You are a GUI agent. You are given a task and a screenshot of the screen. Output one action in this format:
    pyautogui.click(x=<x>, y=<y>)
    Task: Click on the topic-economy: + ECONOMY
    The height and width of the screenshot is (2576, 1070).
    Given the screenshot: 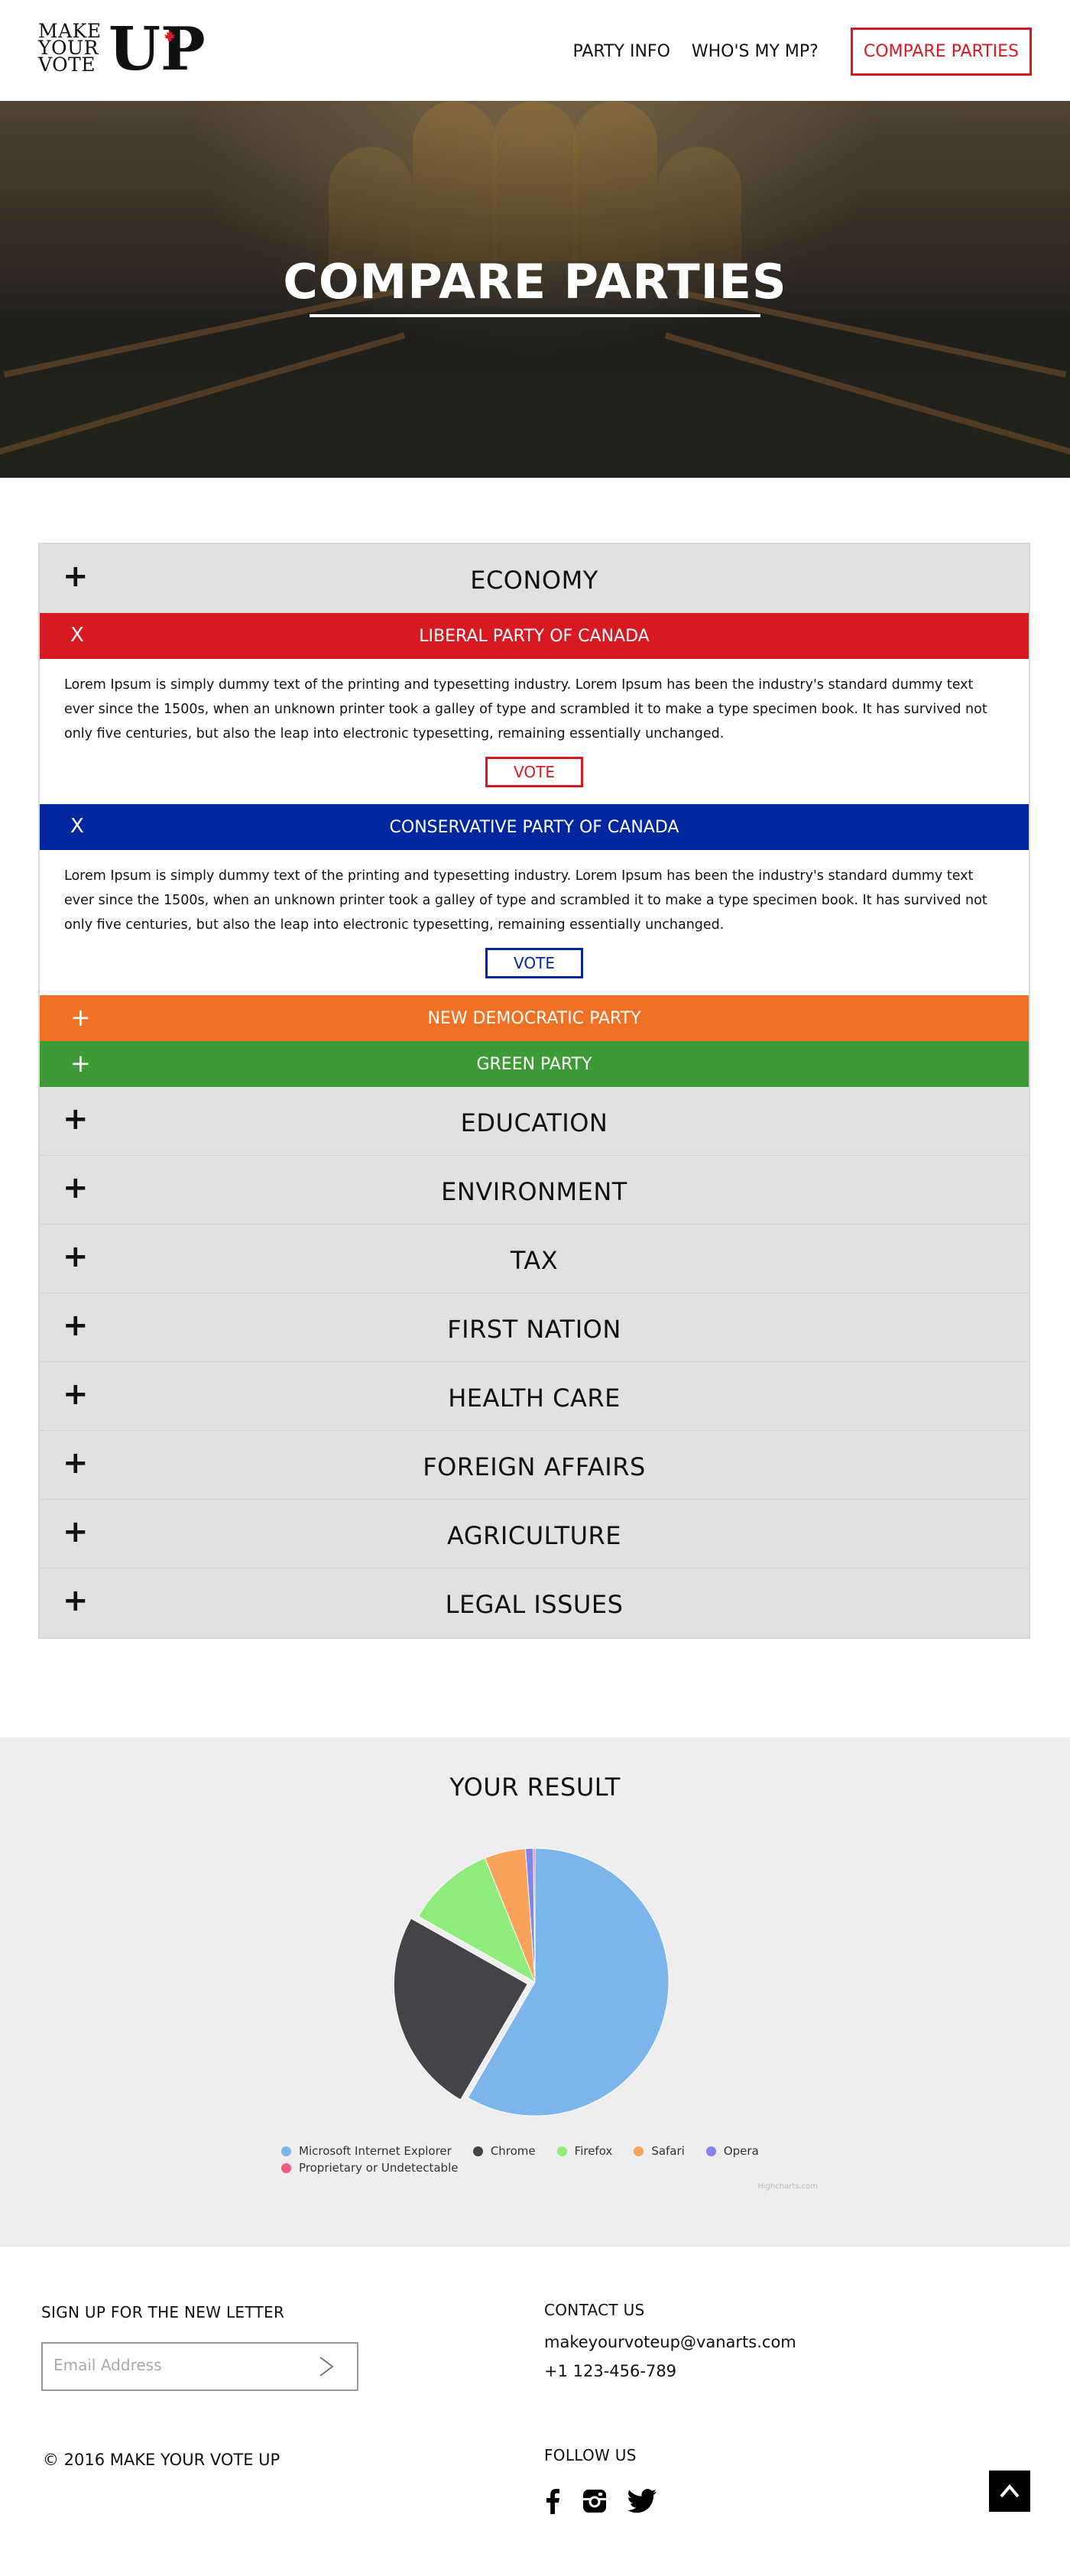 What is the action you would take?
    pyautogui.click(x=534, y=578)
    